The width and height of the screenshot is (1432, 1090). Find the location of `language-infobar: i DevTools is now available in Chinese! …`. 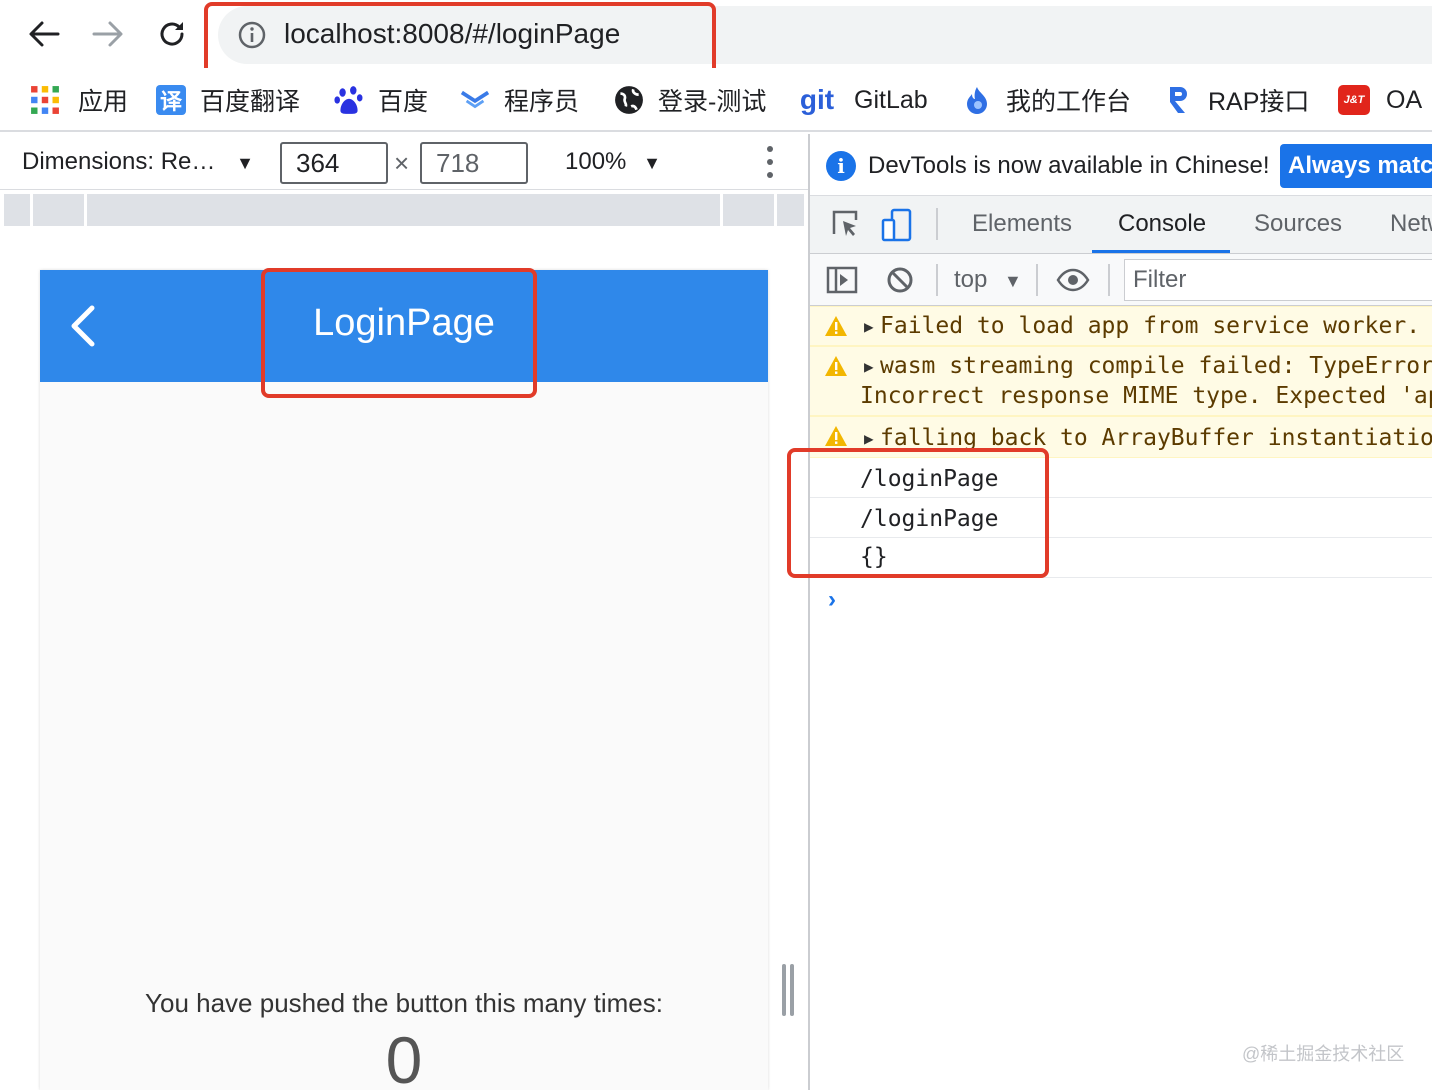

language-infobar: i DevTools is now available in Chinese! … is located at coordinates (1121, 165).